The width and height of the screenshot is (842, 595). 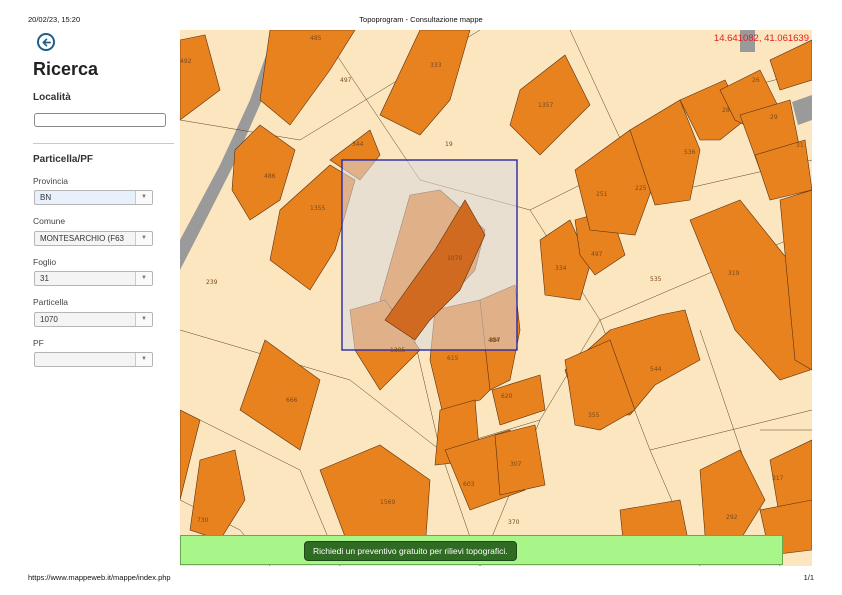 What do you see at coordinates (317, 208) in the screenshot?
I see `parcel-label: 1355` at bounding box center [317, 208].